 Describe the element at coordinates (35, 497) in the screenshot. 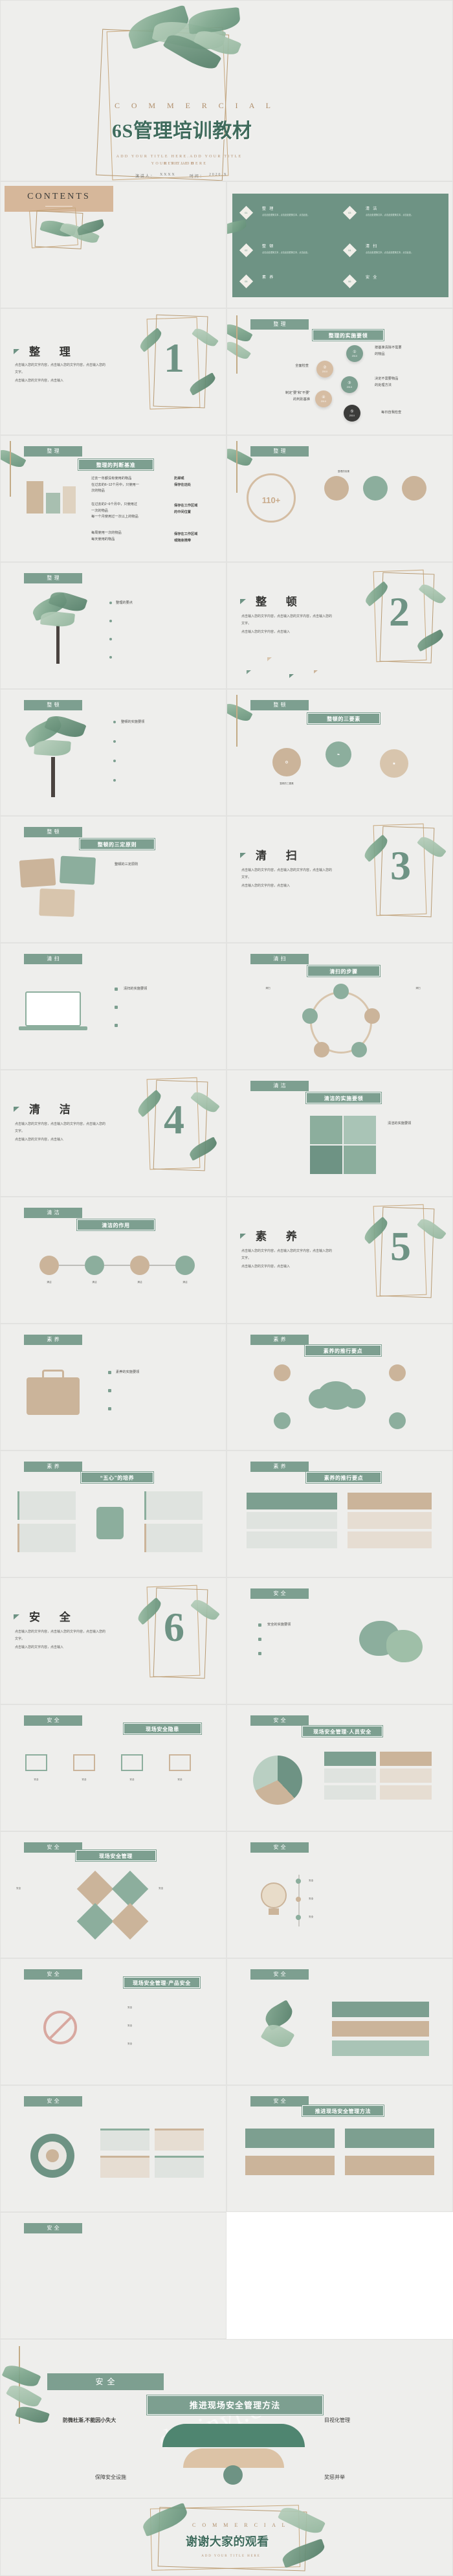

I see `box-shape` at that location.